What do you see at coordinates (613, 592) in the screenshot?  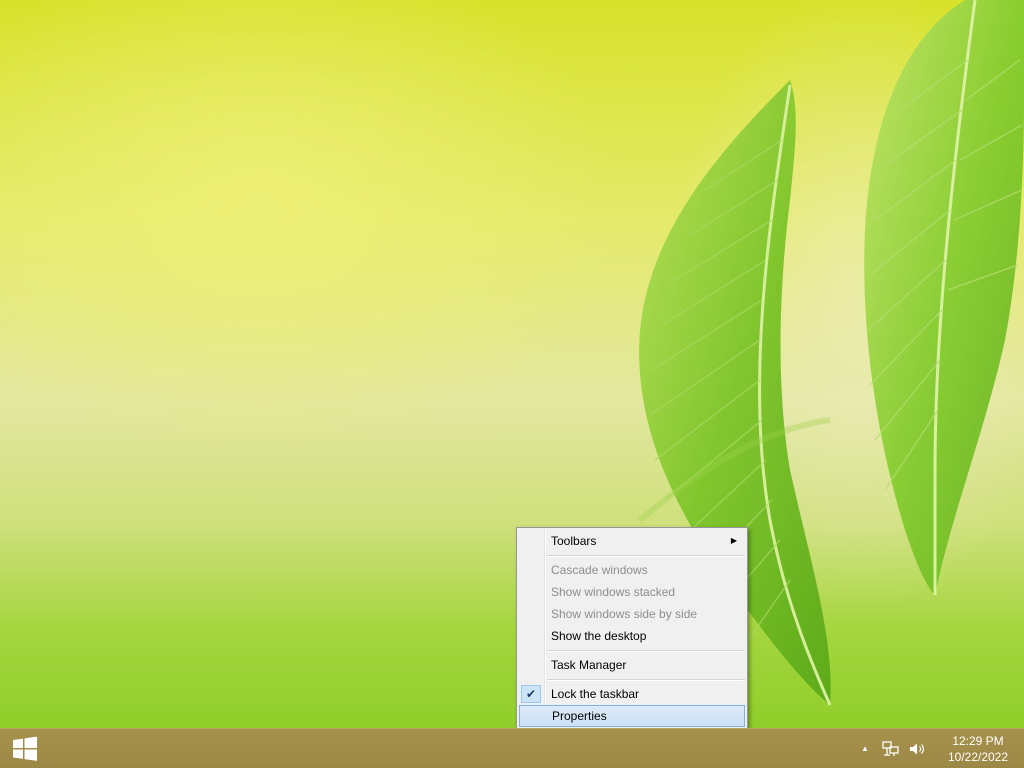 I see `menu-item-label: Show windows stacked` at bounding box center [613, 592].